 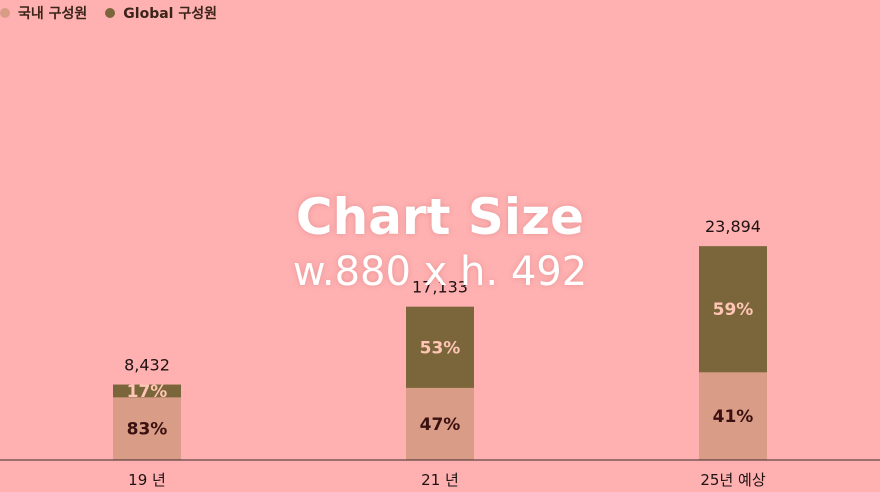 What do you see at coordinates (732, 480) in the screenshot?
I see `x-tick-label: 25년 예상` at bounding box center [732, 480].